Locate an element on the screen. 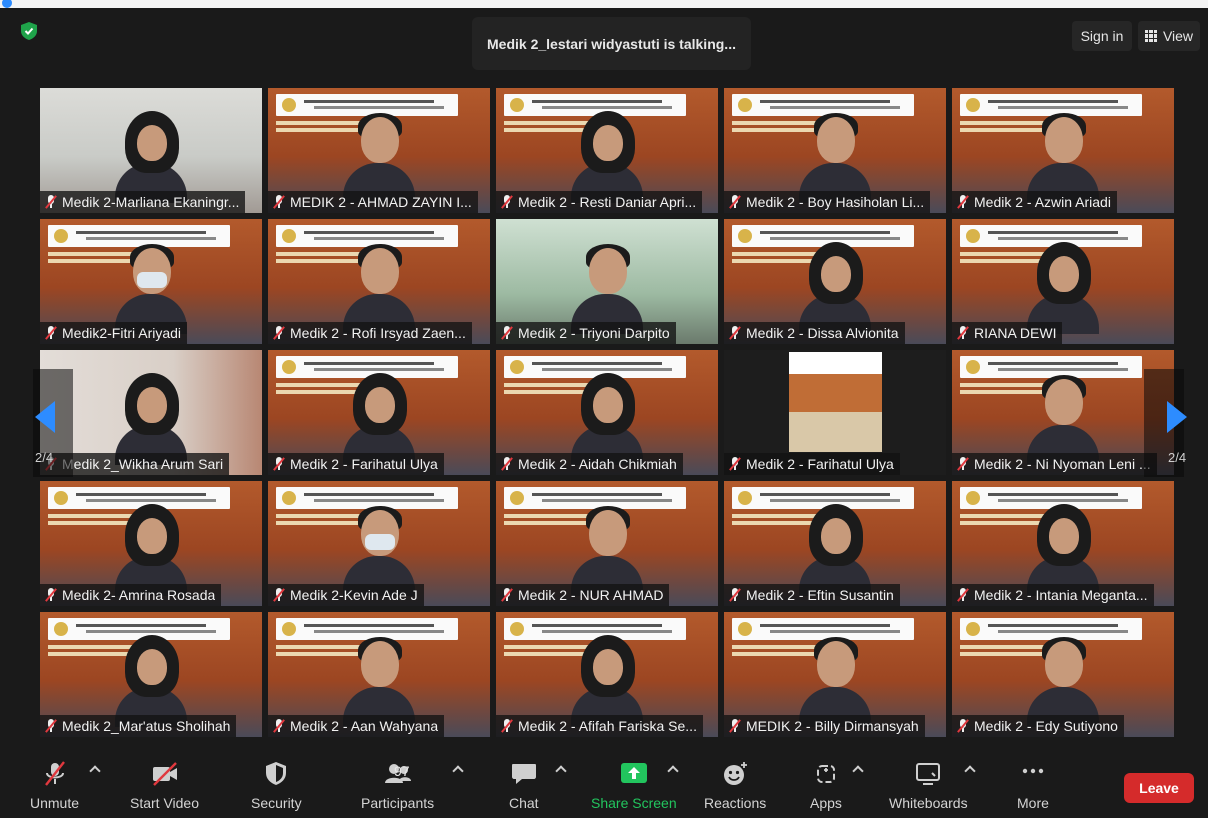  participant-tile: Medik 2 - Eftin Susantin is located at coordinates (835, 543).